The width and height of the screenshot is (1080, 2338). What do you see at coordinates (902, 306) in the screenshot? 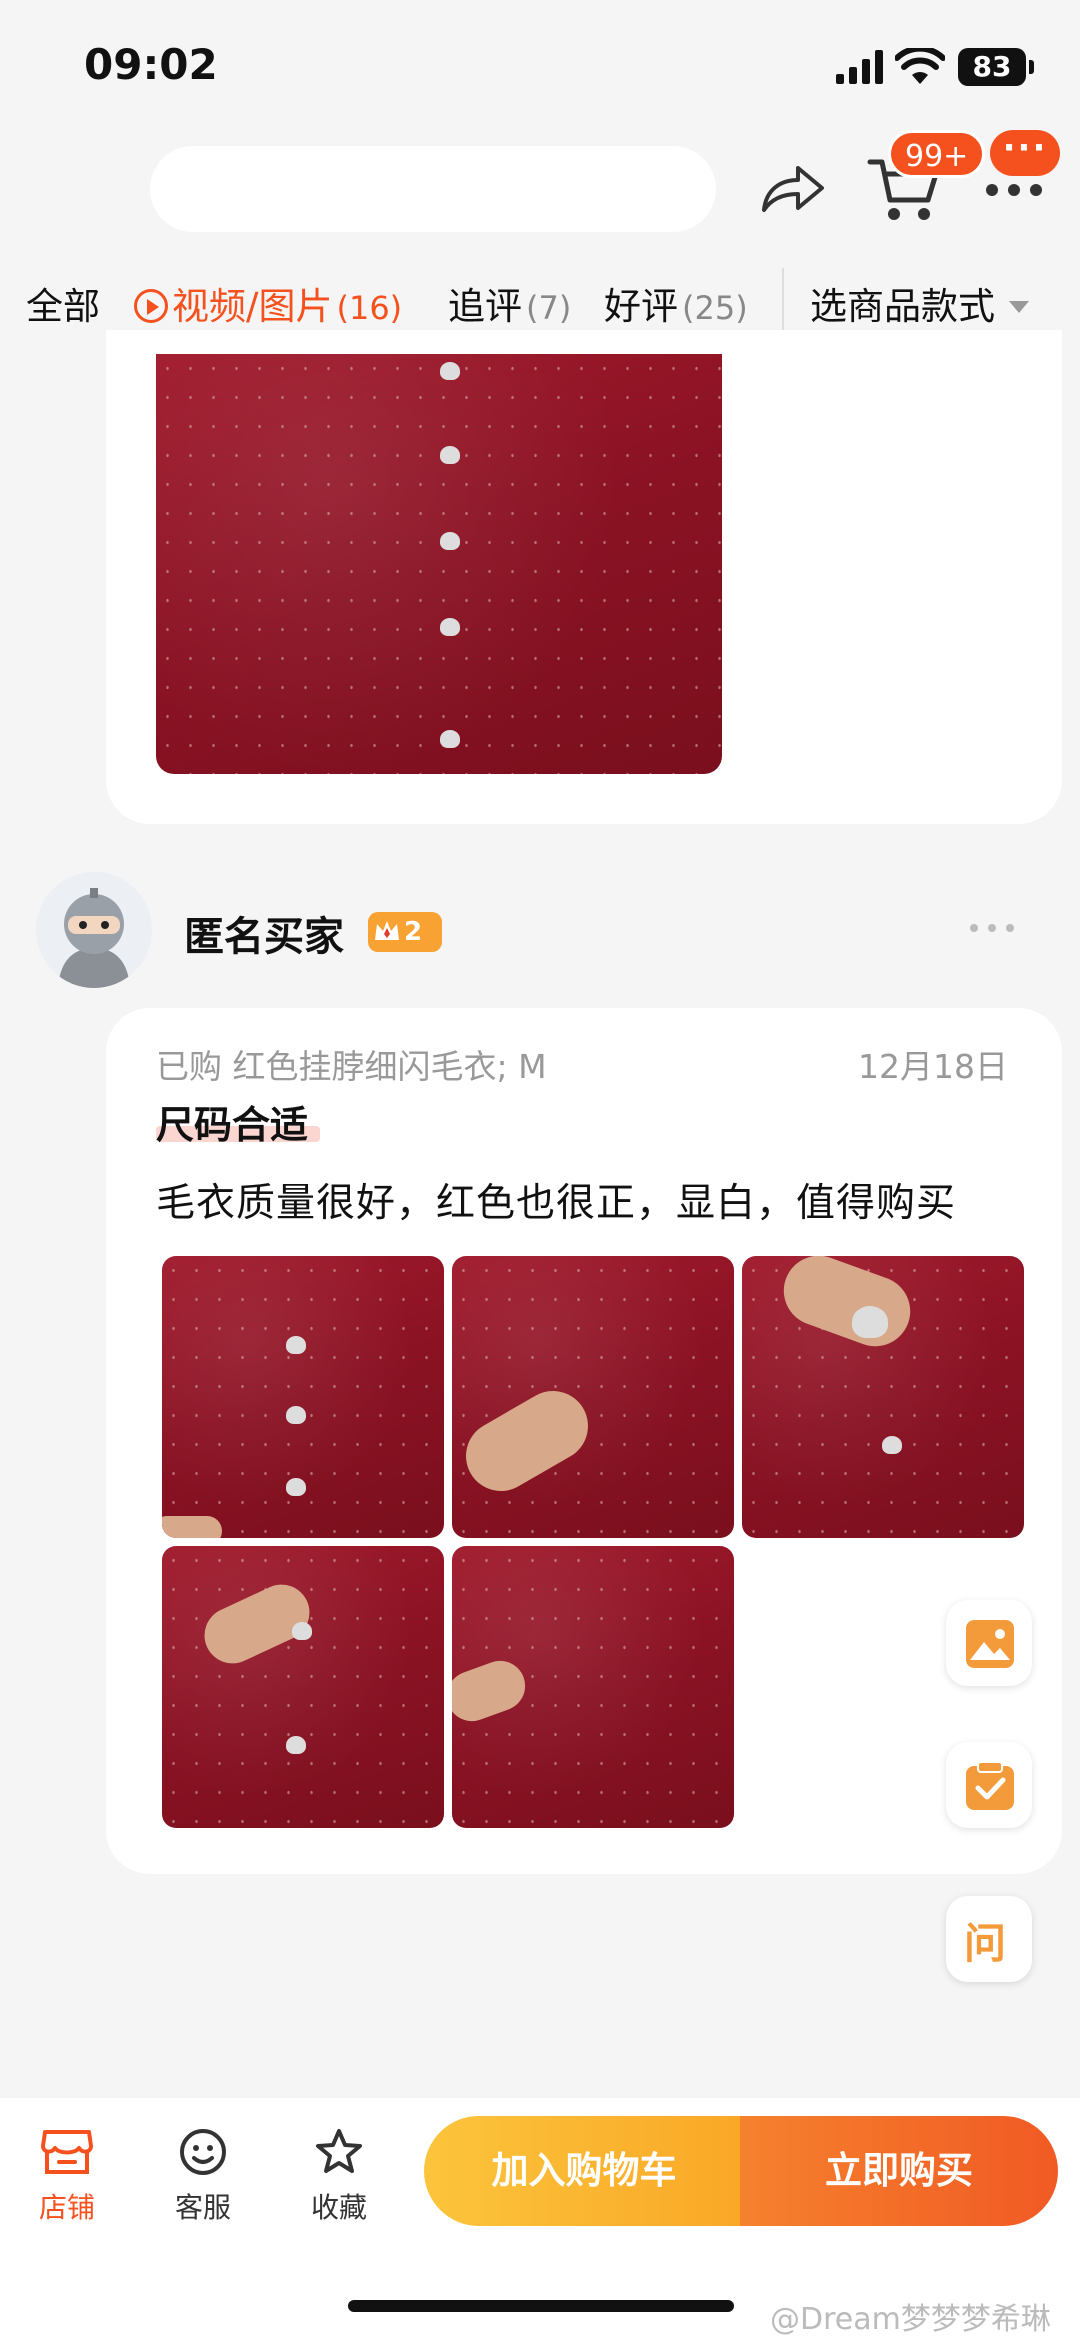
I see `style-selector-label: 选商品款式` at bounding box center [902, 306].